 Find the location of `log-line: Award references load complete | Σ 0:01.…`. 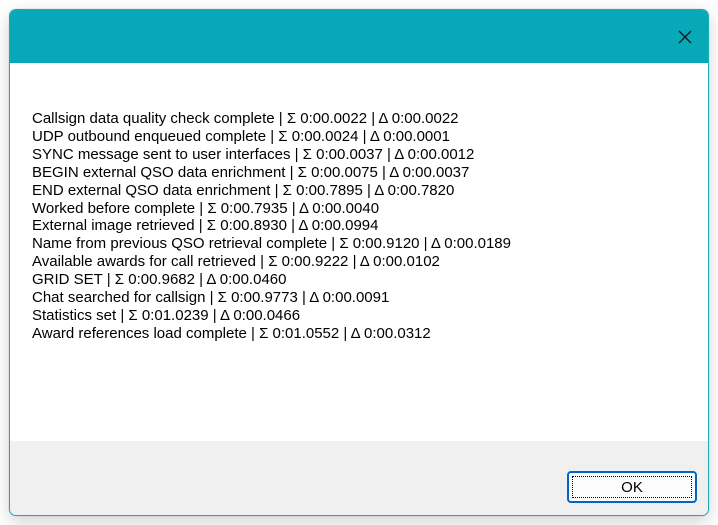

log-line: Award references load complete | Σ 0:01.… is located at coordinates (231, 333).